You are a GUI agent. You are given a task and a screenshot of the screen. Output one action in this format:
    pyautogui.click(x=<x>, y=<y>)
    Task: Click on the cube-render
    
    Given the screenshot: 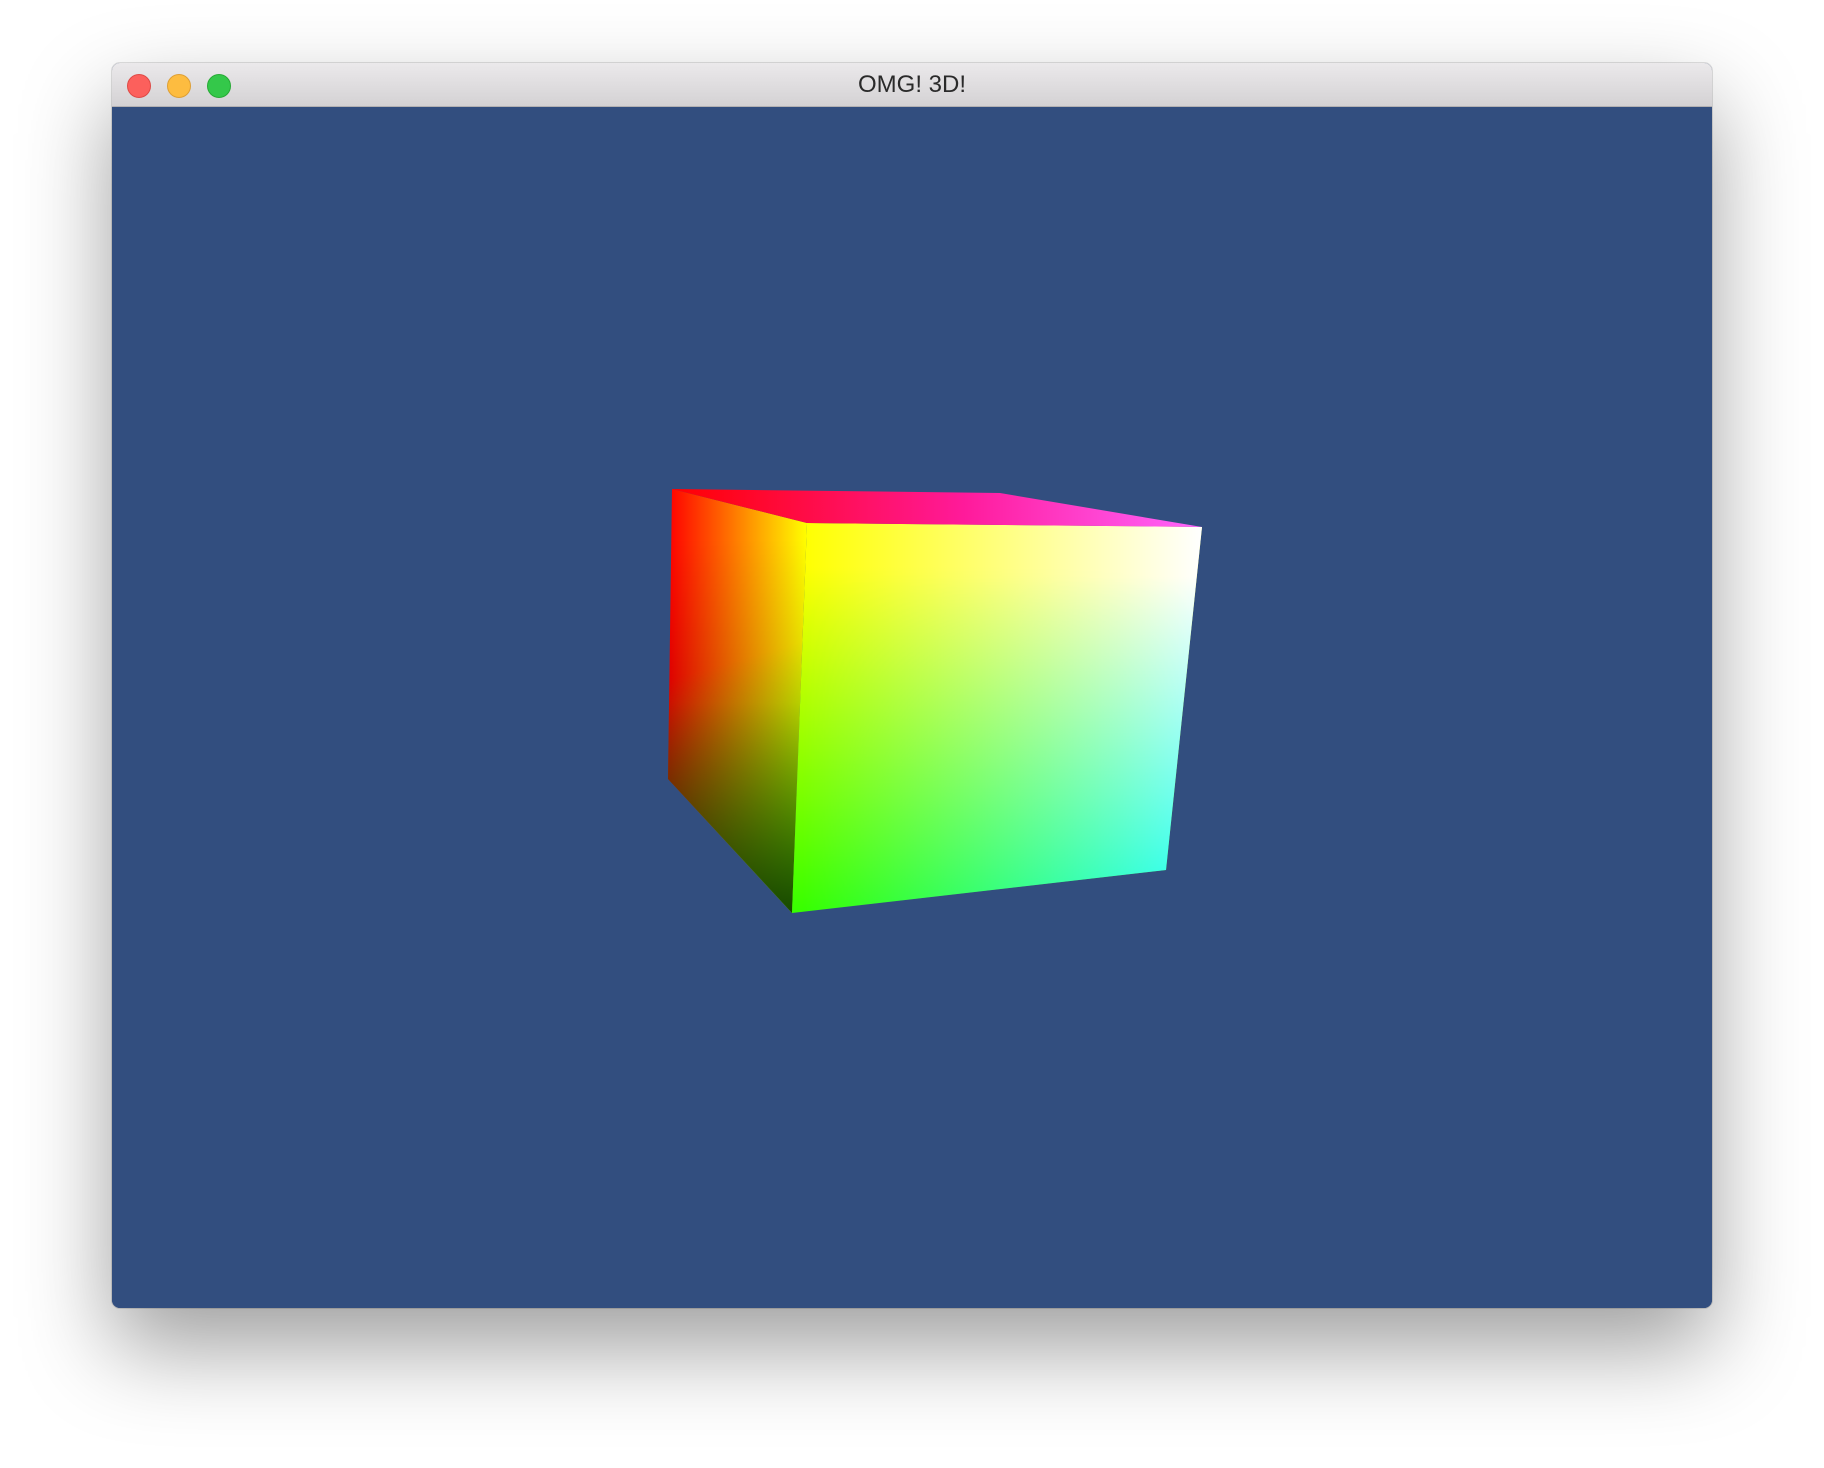 What is the action you would take?
    pyautogui.click(x=935, y=701)
    